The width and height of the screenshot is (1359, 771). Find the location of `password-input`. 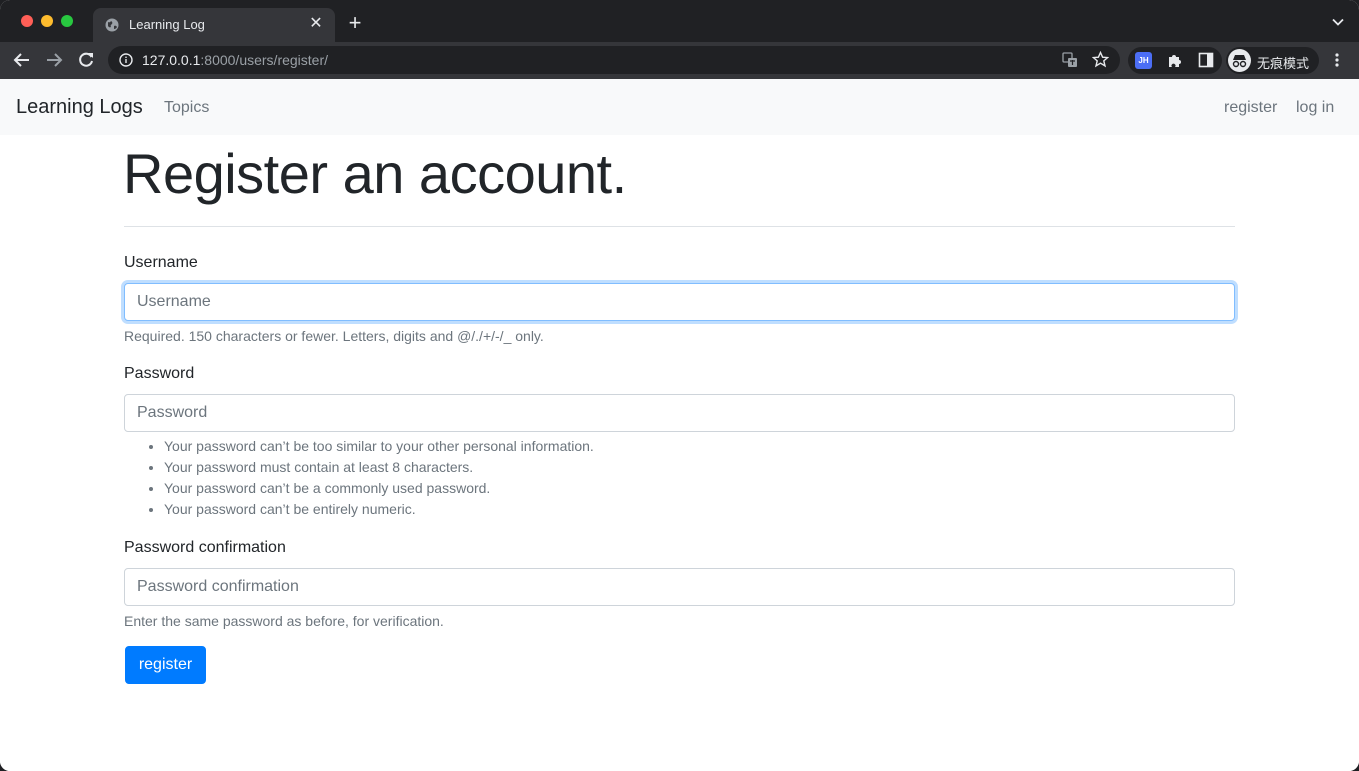

password-input is located at coordinates (679, 413).